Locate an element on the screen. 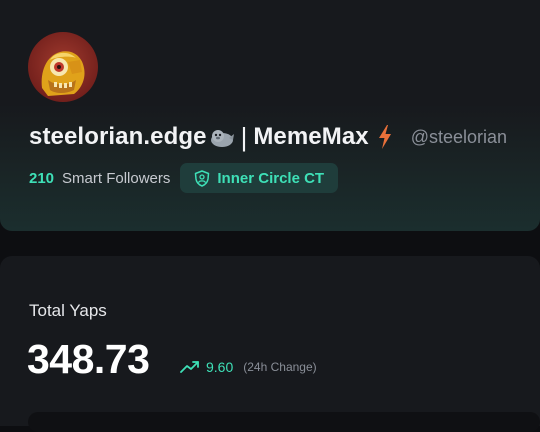 Image resolution: width=540 pixels, height=432 pixels. inner-circle-badge: Inner Circle CT is located at coordinates (259, 178).